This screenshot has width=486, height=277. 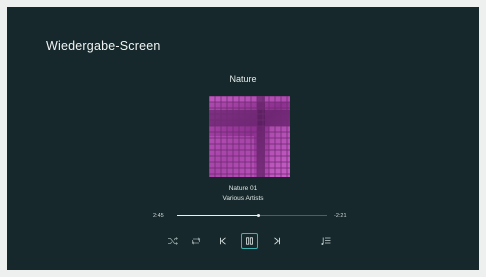 What do you see at coordinates (243, 79) in the screenshot?
I see `album-title: Nature` at bounding box center [243, 79].